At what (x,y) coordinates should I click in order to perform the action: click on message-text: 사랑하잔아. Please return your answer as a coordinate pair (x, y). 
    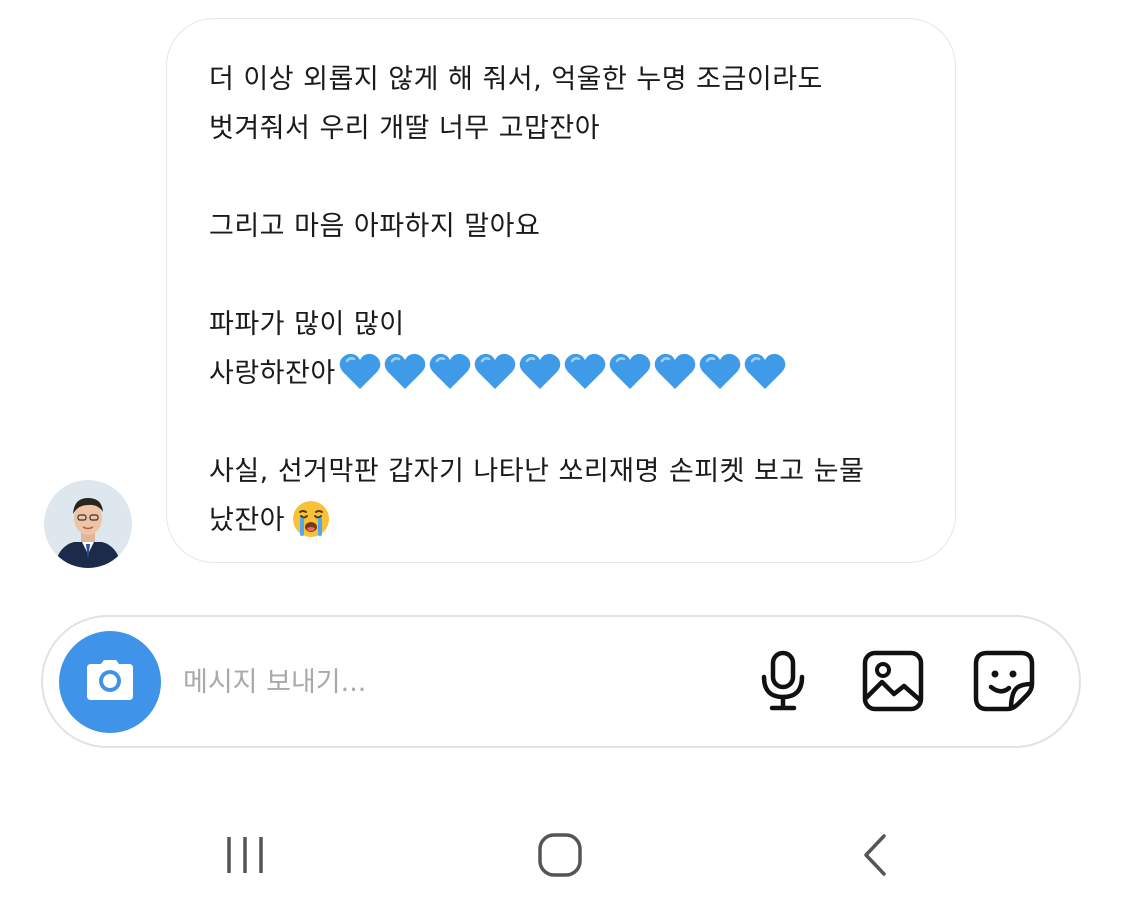
    Looking at the image, I should click on (272, 373).